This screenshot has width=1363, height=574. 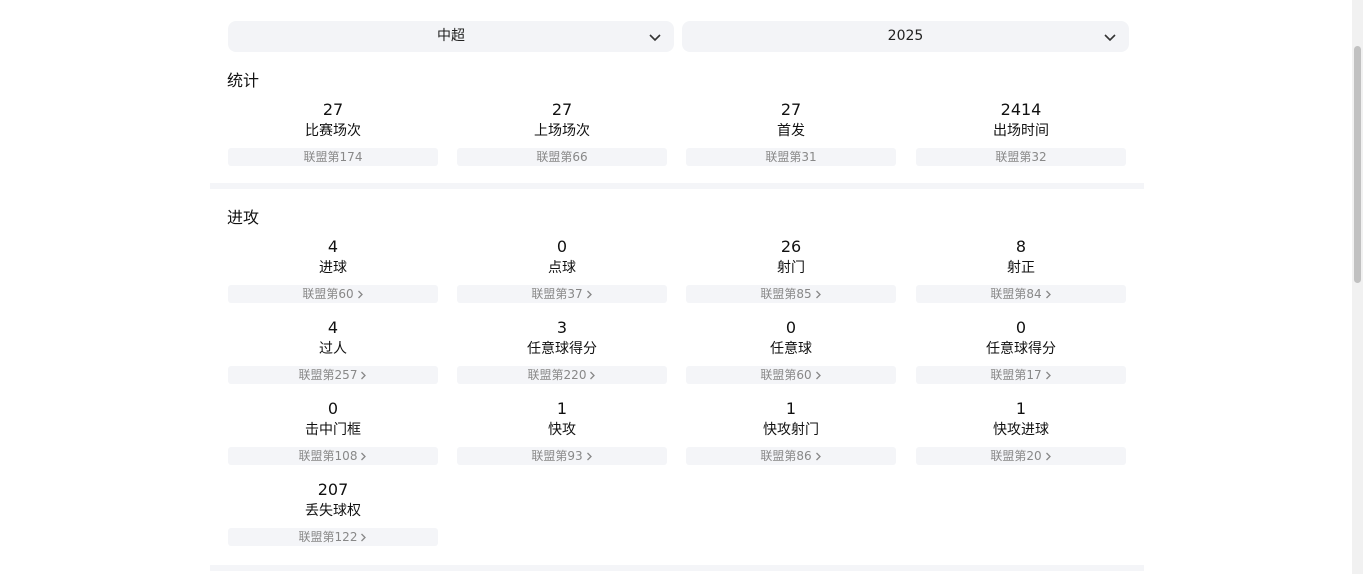 I want to click on stat-card: 27 首发 联盟第31, so click(x=791, y=140).